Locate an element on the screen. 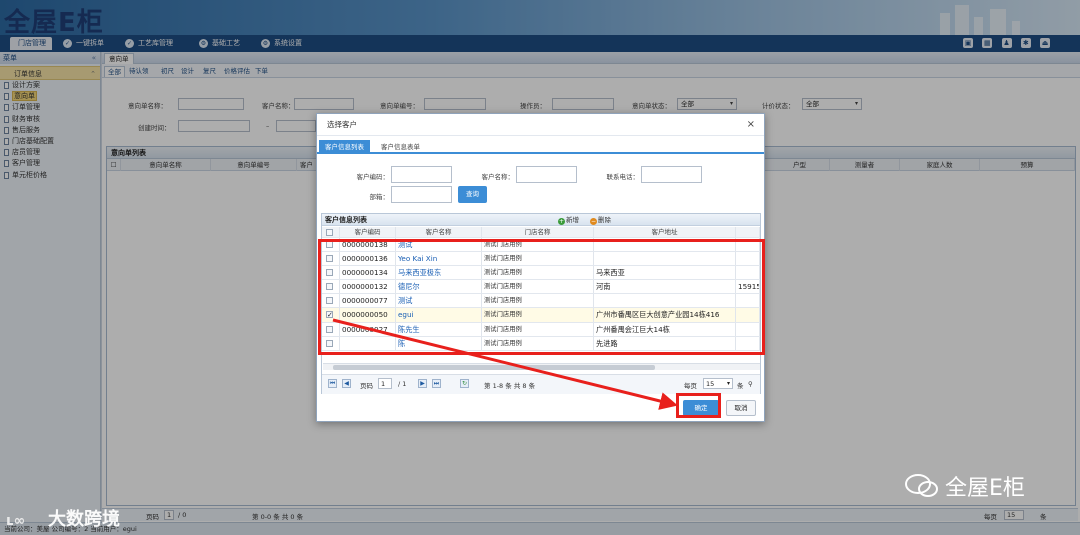  watermark-left: ʟ∞ 大数跨境 is located at coordinates (63, 519).